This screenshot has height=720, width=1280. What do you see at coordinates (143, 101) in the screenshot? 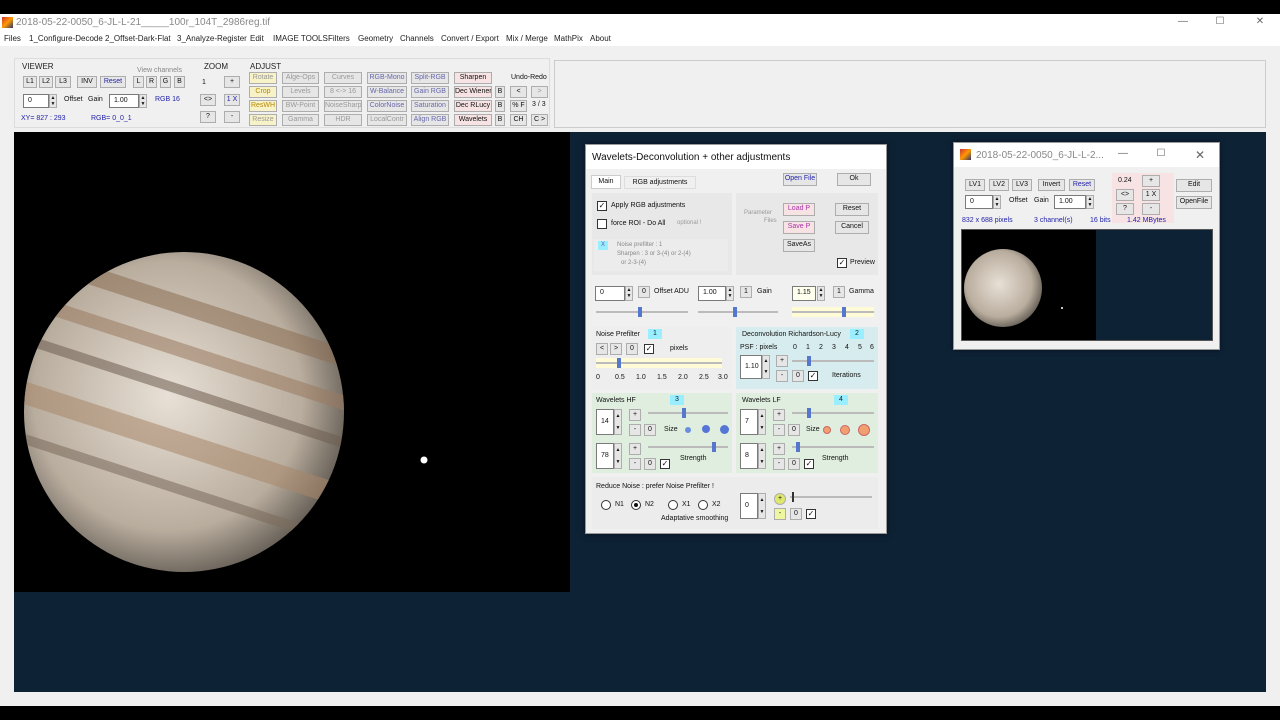
I see `gain-spinner: ▲ ▼` at bounding box center [143, 101].